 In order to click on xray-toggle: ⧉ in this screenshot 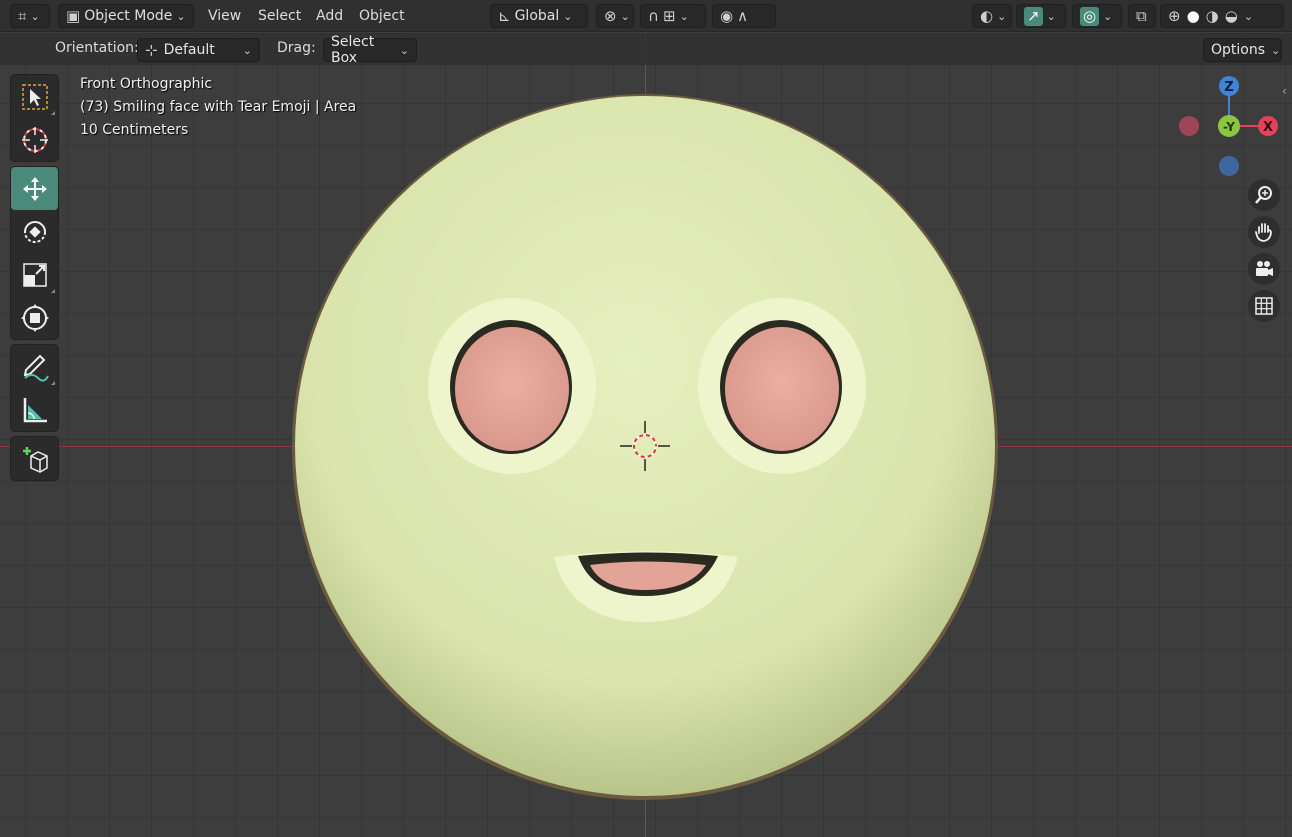, I will do `click(1142, 16)`.